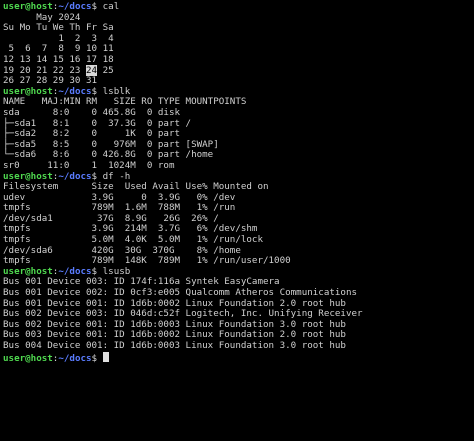  Describe the element at coordinates (116, 91) in the screenshot. I see `command-text: lsblk` at that location.